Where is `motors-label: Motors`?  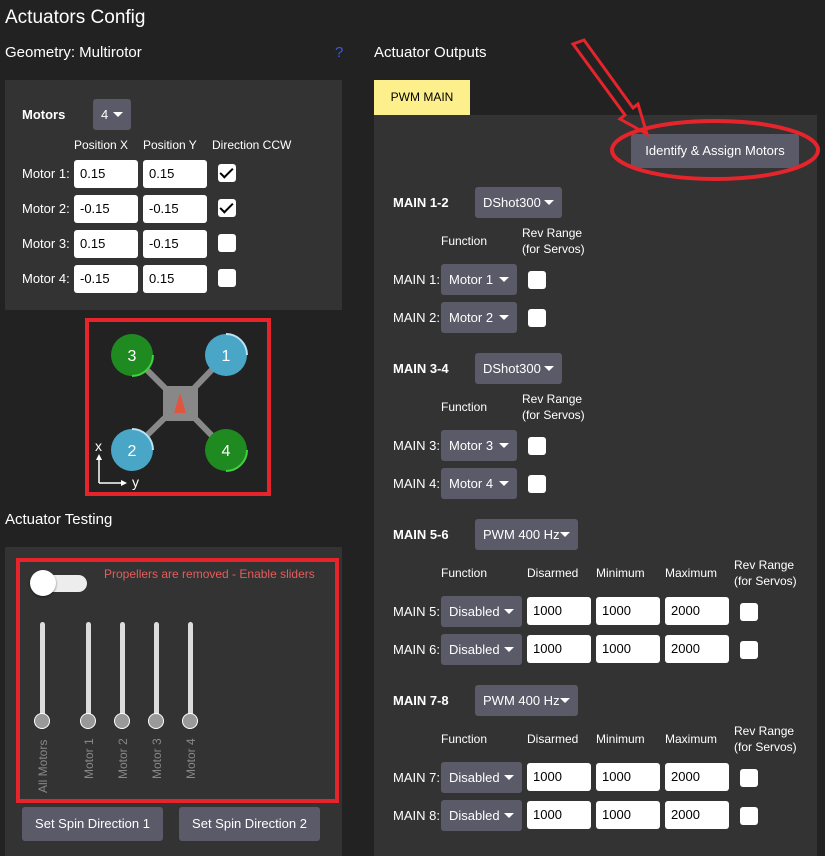 motors-label: Motors is located at coordinates (44, 114).